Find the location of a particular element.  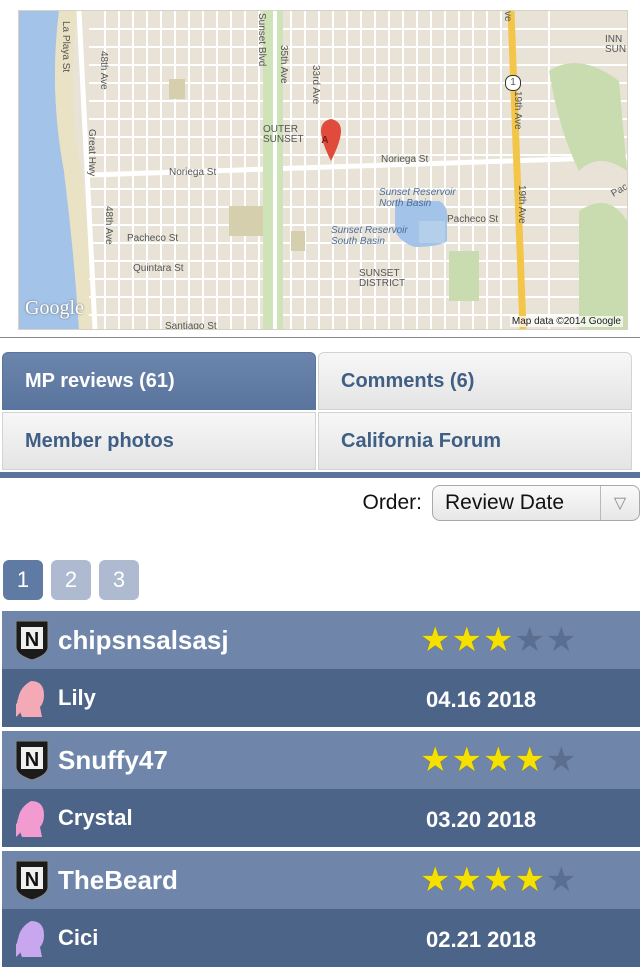

map-label-inner-sunset: INN SUN is located at coordinates (616, 44).